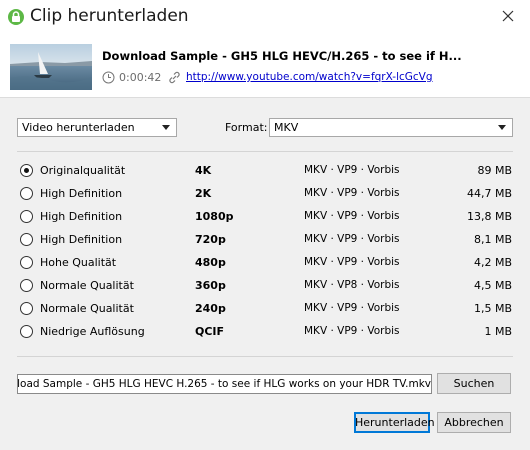 Image resolution: width=530 pixels, height=450 pixels. I want to click on quality-resolution: 240p, so click(210, 308).